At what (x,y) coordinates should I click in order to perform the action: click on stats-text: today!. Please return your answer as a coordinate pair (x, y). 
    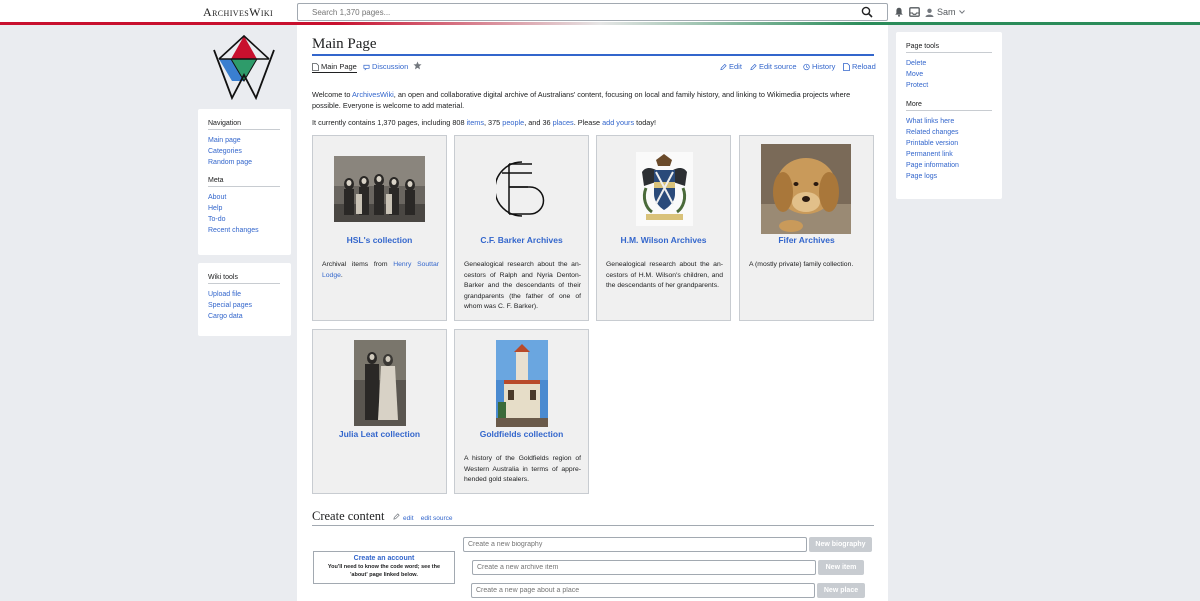
    Looking at the image, I should click on (645, 122).